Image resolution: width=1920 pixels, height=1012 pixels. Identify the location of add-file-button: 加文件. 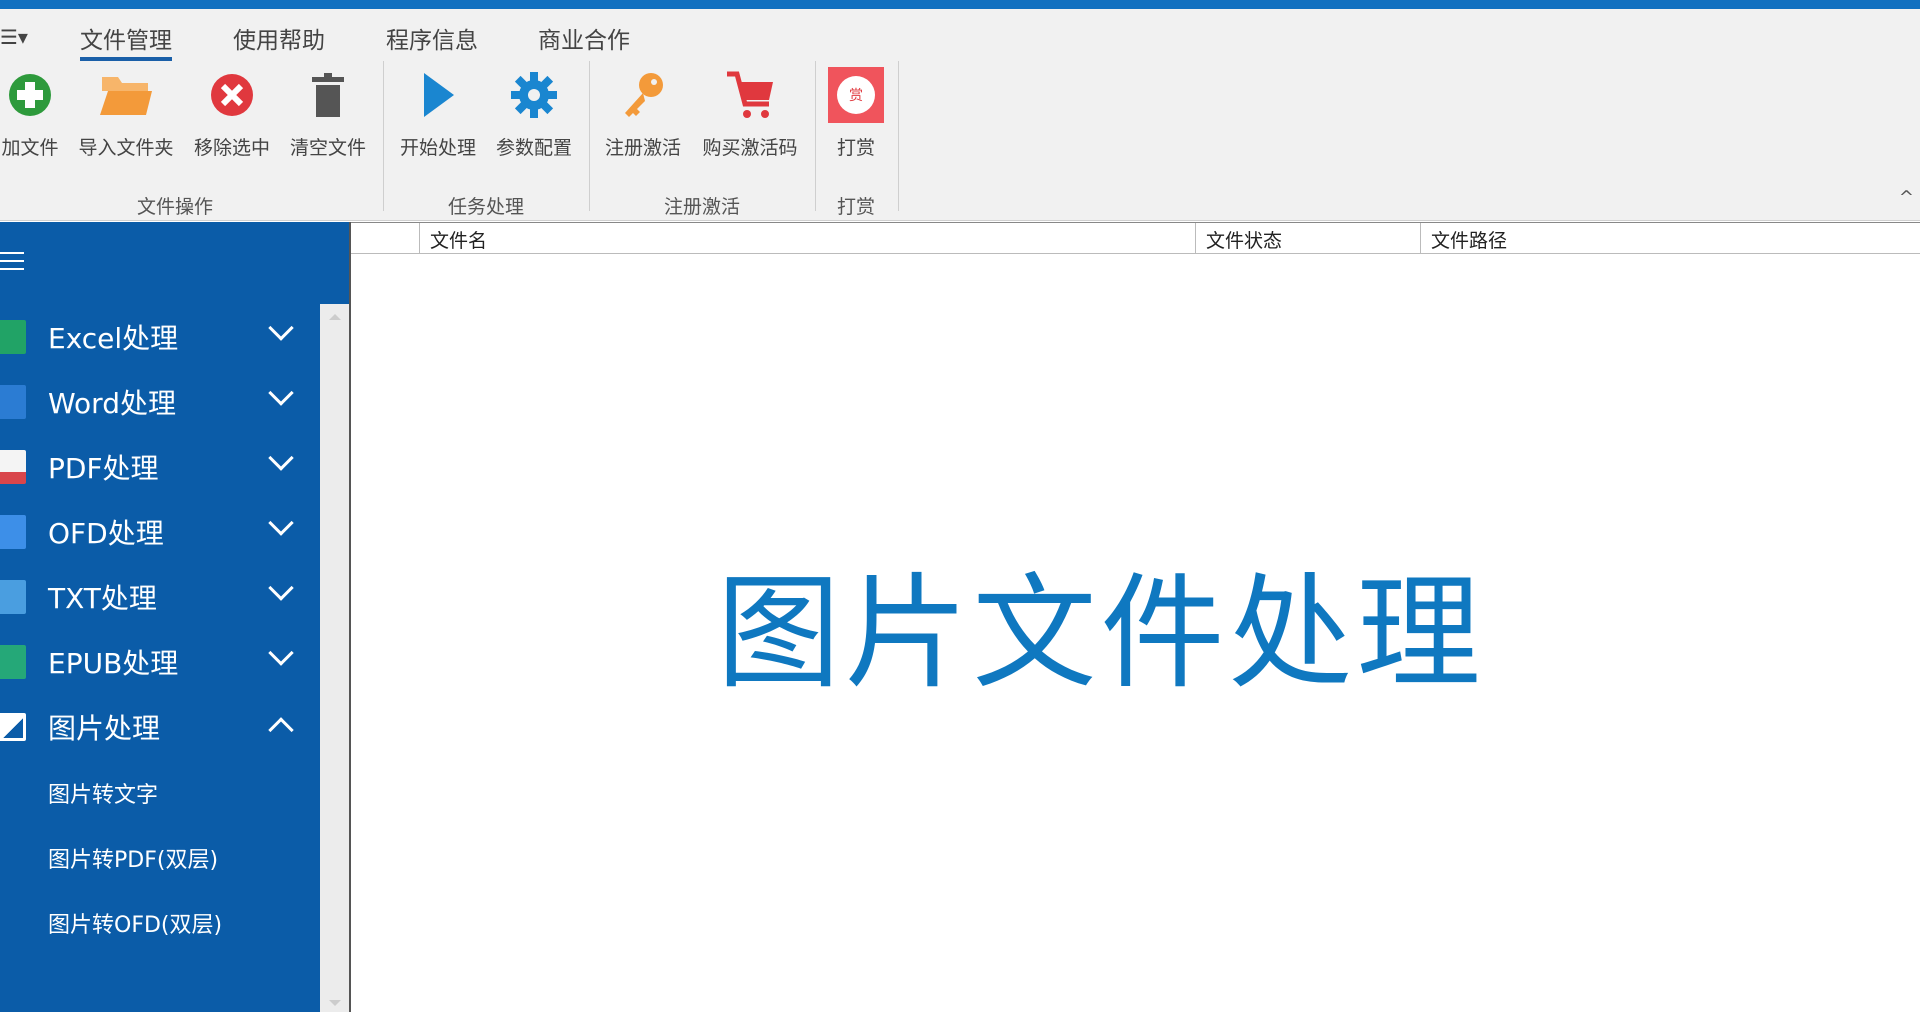
(39, 114).